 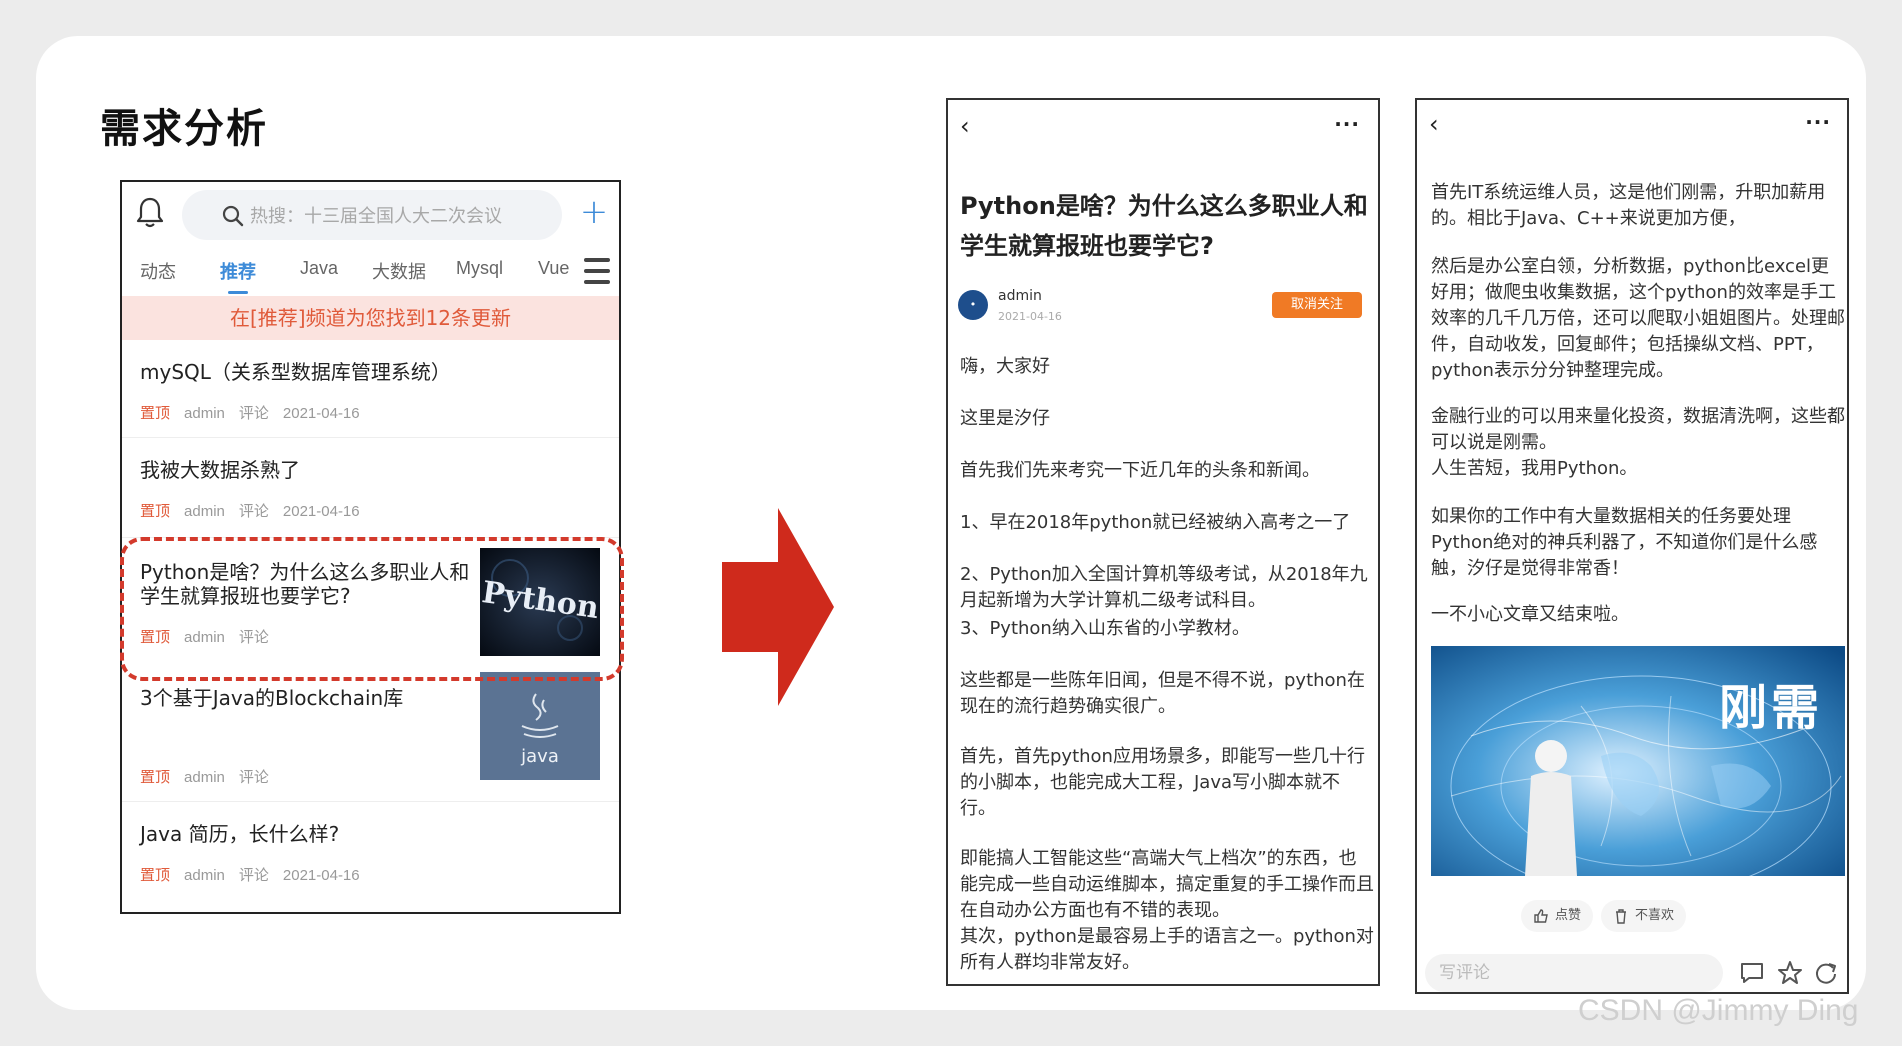 I want to click on tab-mysql: Mysql, so click(x=479, y=268).